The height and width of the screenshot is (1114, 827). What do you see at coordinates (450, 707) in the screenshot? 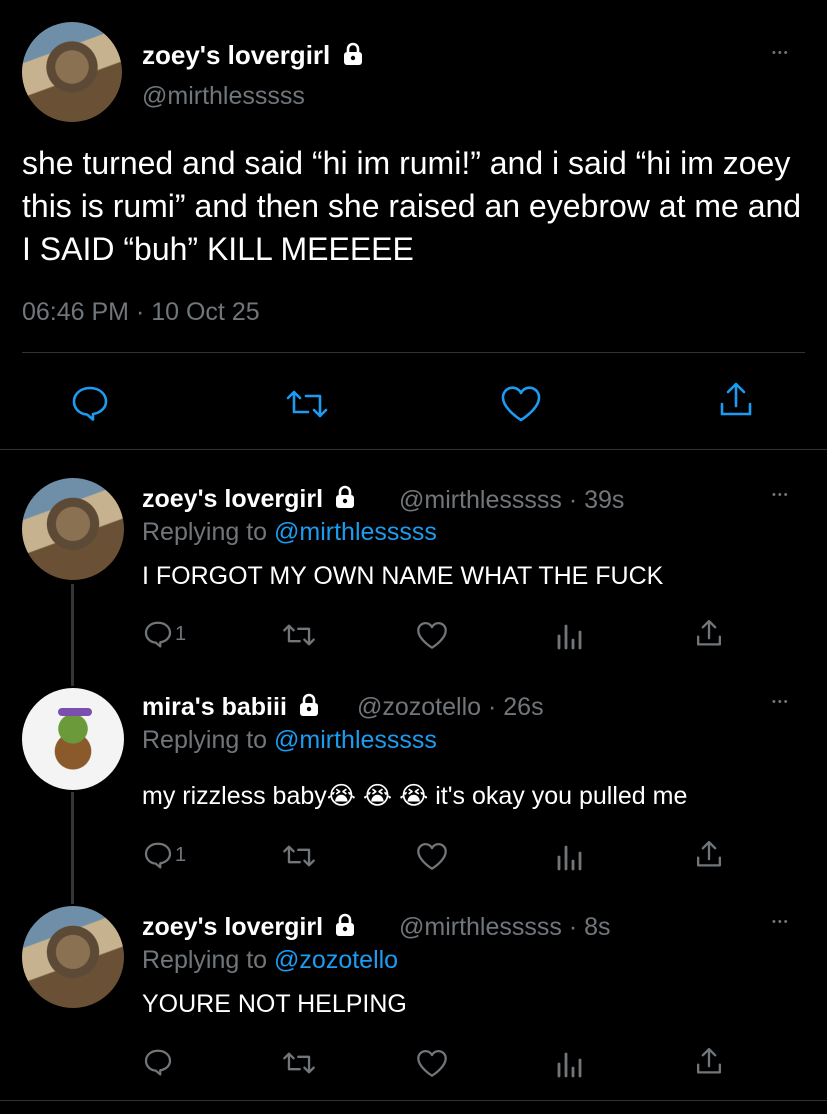
I see `handle-timestamp: @zozotello · 26s` at bounding box center [450, 707].